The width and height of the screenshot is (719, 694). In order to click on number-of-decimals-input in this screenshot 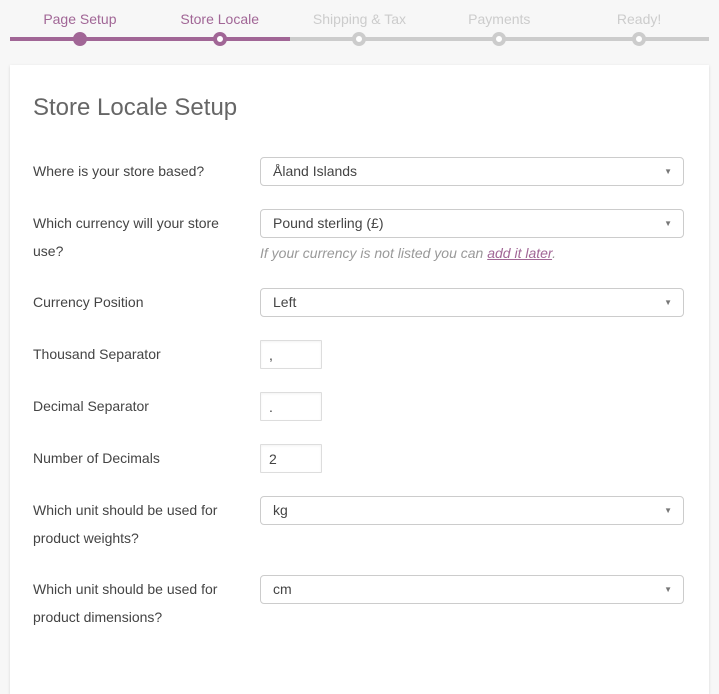, I will do `click(291, 458)`.